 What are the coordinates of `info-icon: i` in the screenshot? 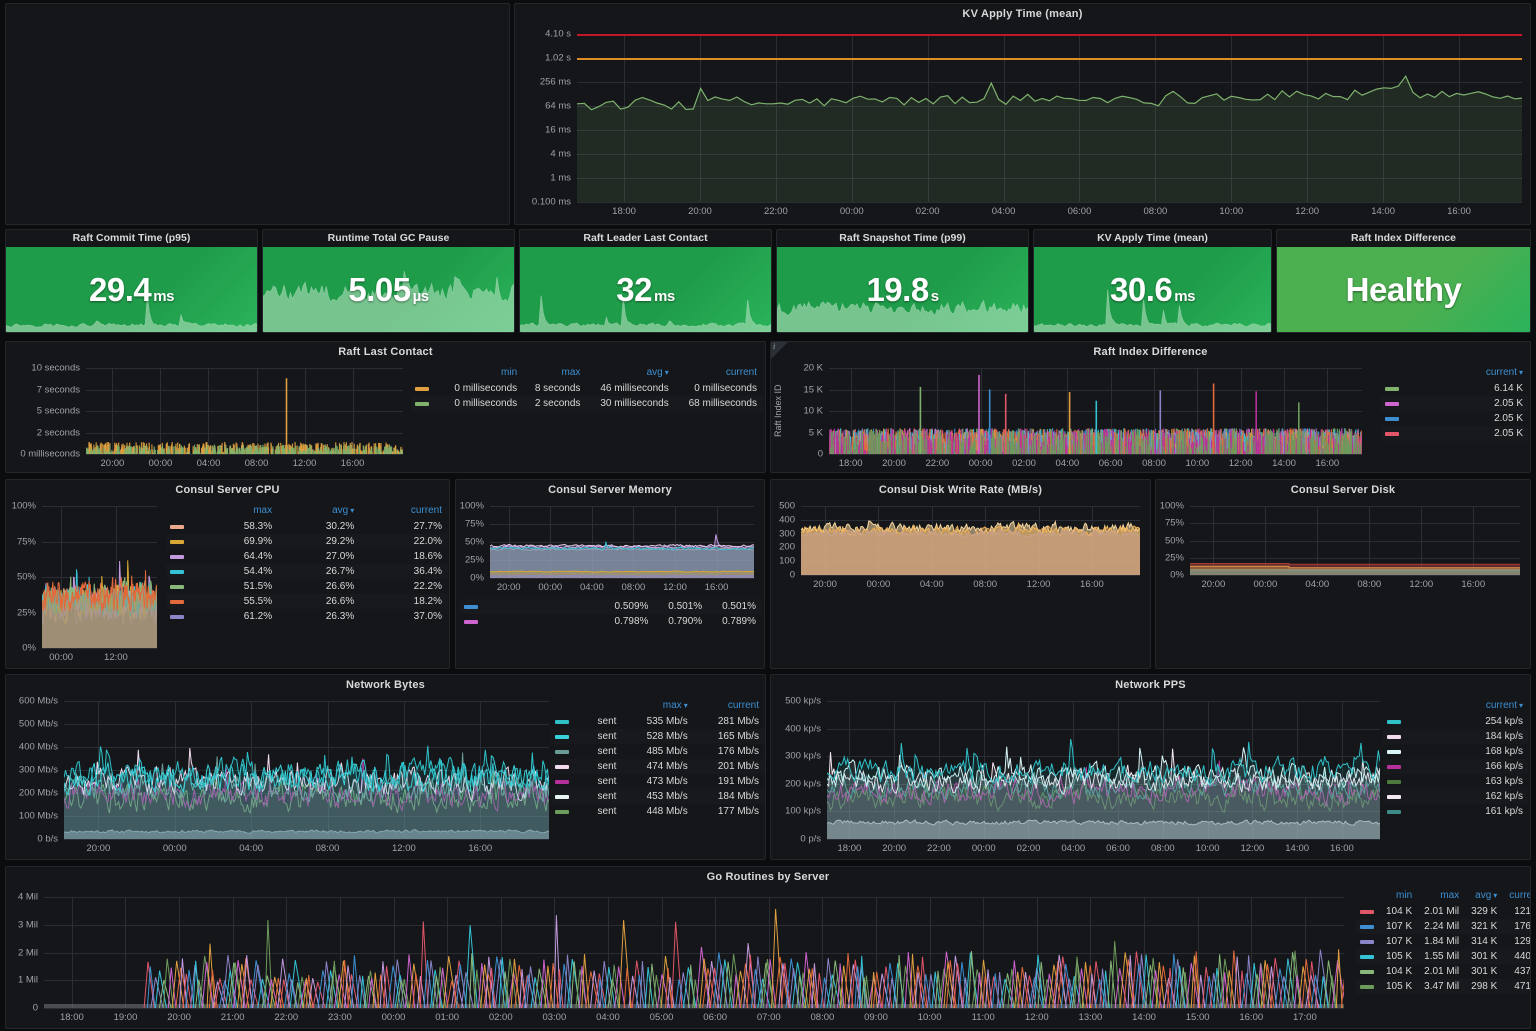 It's located at (774, 346).